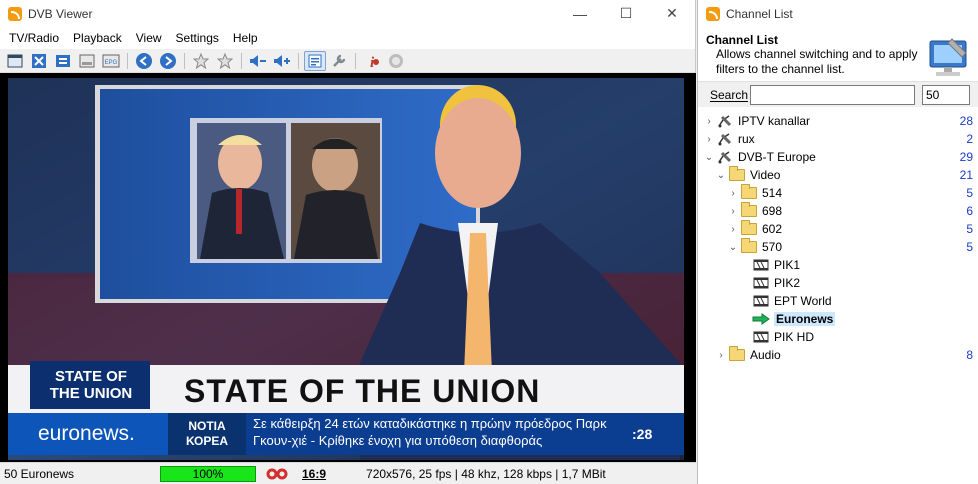  I want to click on search-input, so click(832, 94).